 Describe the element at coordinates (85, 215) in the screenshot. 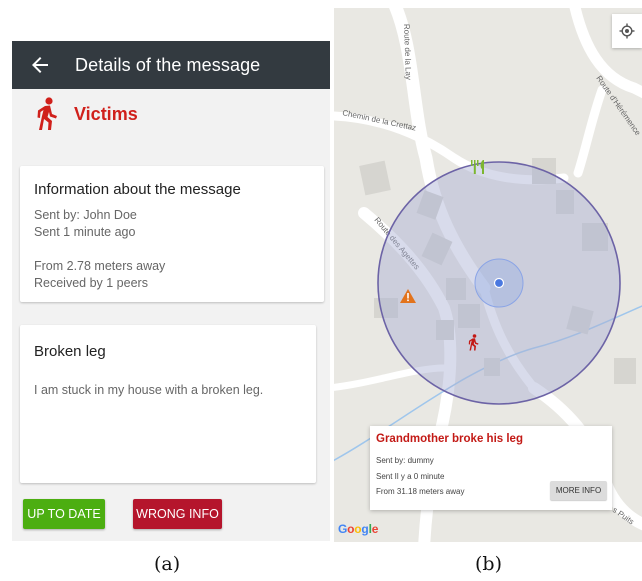

I see `sent-by-text: Sent by: John Doe` at that location.